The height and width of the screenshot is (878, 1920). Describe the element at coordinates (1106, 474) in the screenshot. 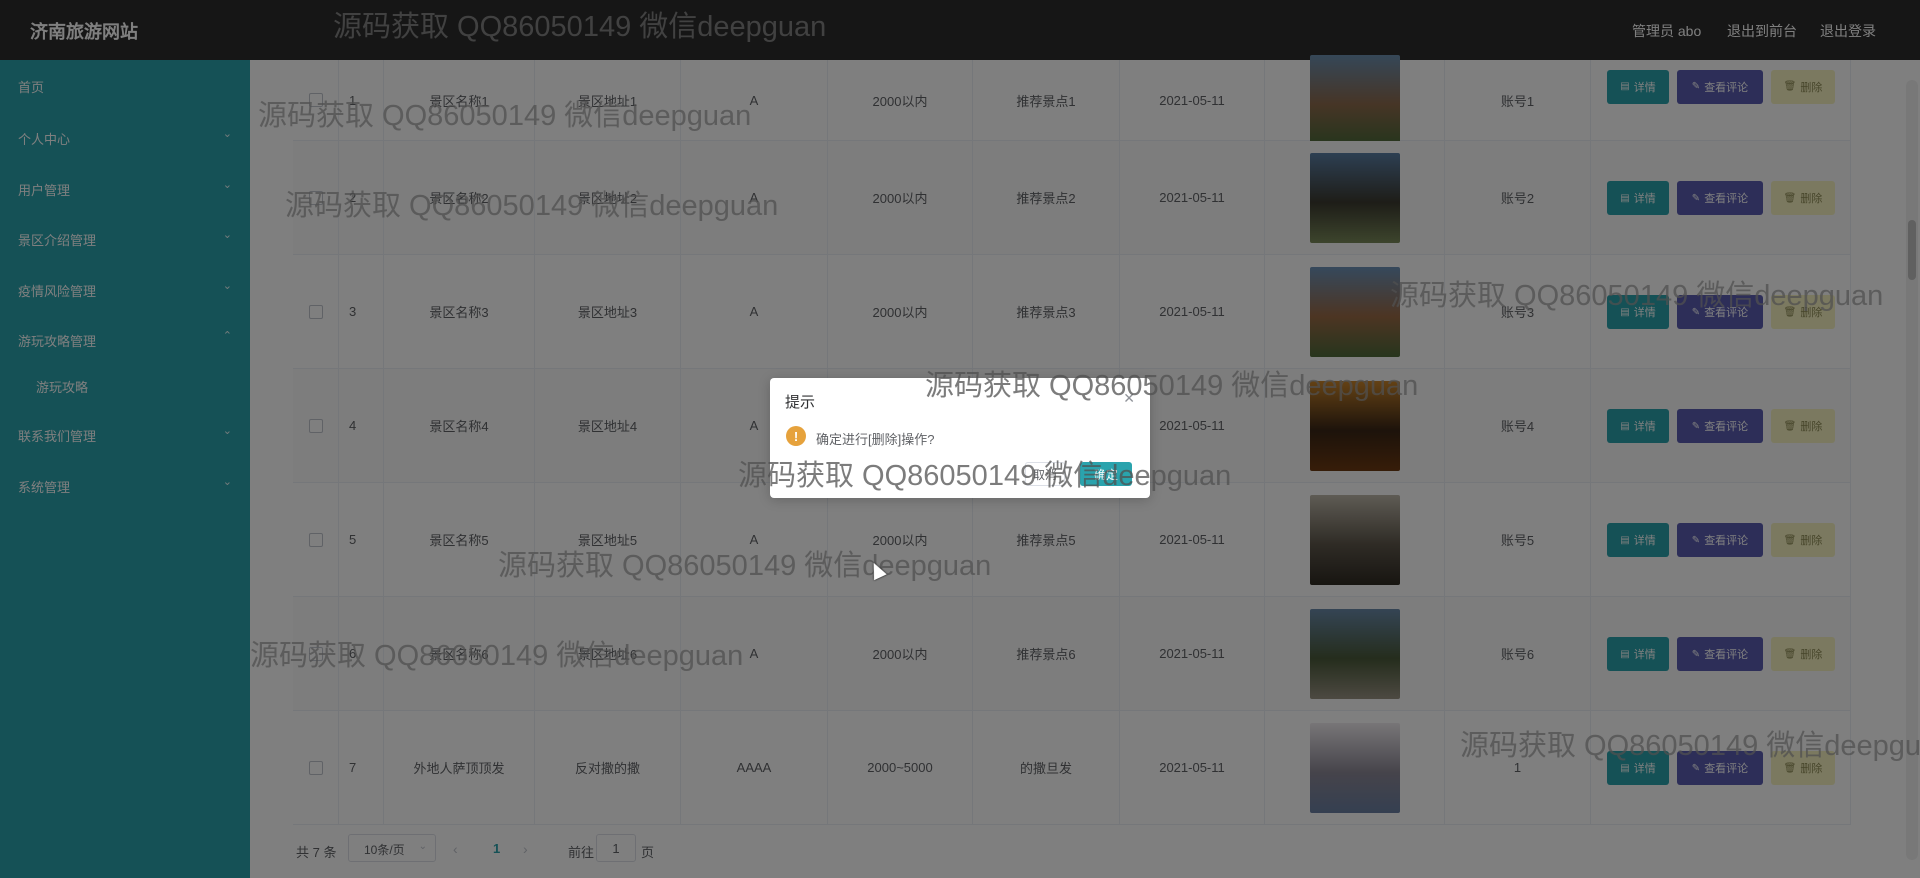

I see `confirm-button: 确定` at that location.